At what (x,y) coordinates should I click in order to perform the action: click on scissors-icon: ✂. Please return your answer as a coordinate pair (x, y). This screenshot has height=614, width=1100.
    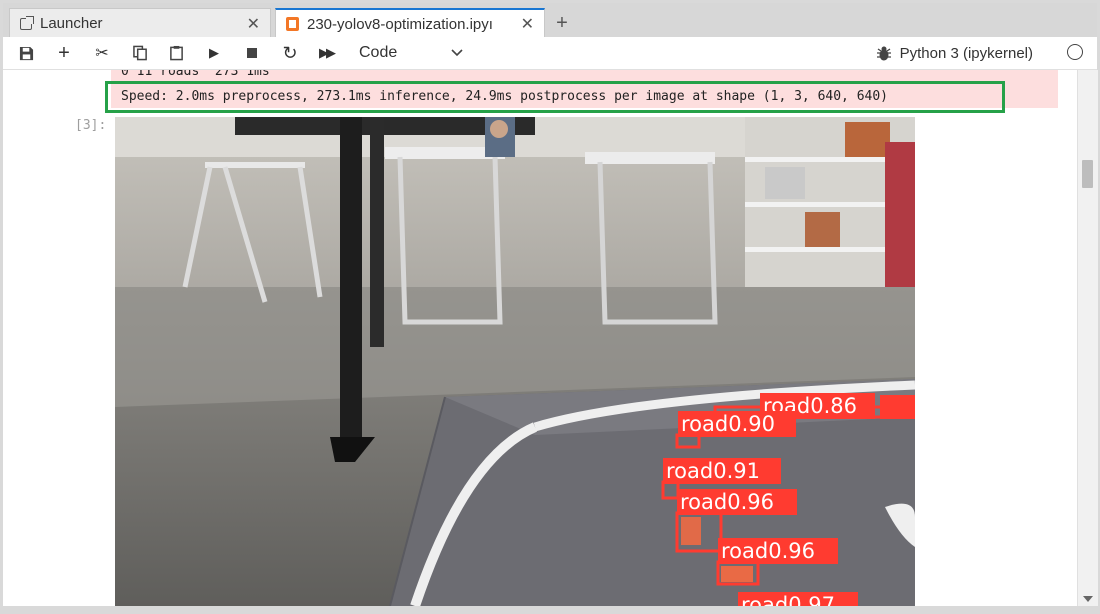
    Looking at the image, I should click on (102, 53).